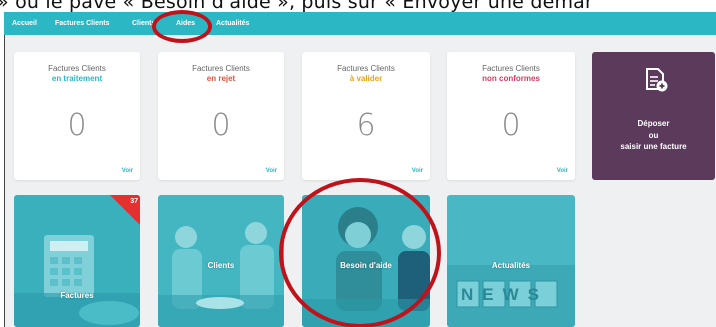 This screenshot has height=327, width=716. I want to click on tile-clients: Clients, so click(221, 261).